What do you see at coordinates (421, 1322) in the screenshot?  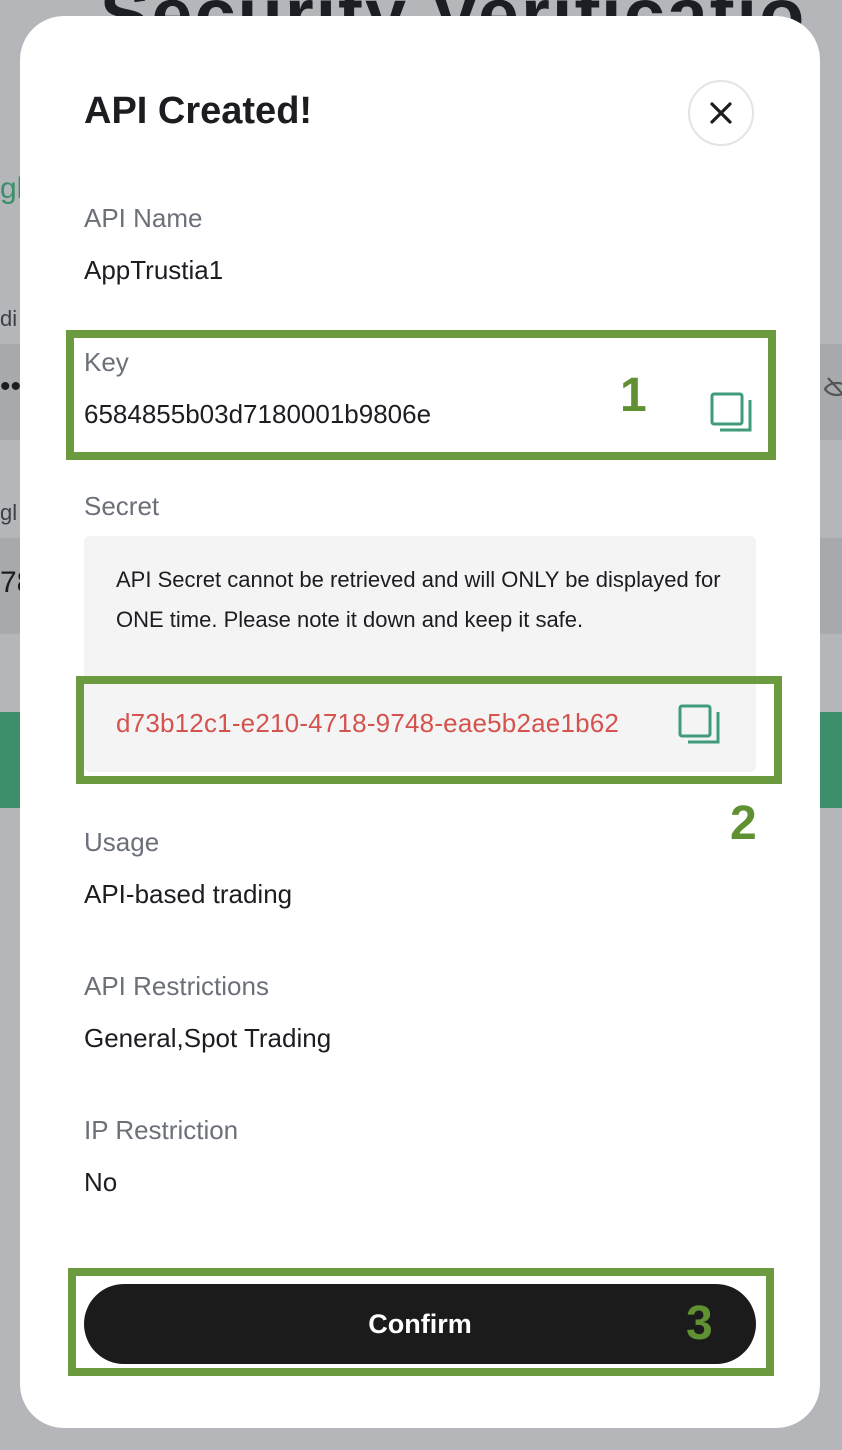 I see `highlight-box-confirm` at bounding box center [421, 1322].